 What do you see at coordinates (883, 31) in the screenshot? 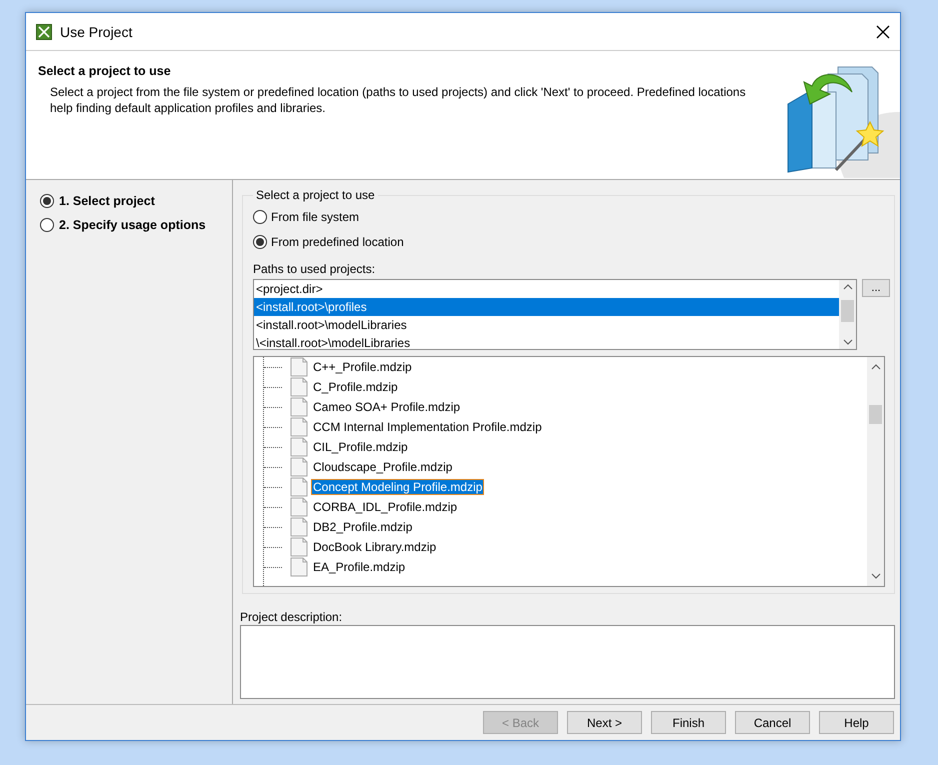
I see `close-icon` at bounding box center [883, 31].